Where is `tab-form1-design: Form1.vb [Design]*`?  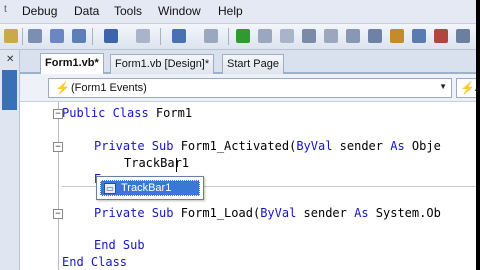 tab-form1-design: Form1.vb [Design]* is located at coordinates (162, 64).